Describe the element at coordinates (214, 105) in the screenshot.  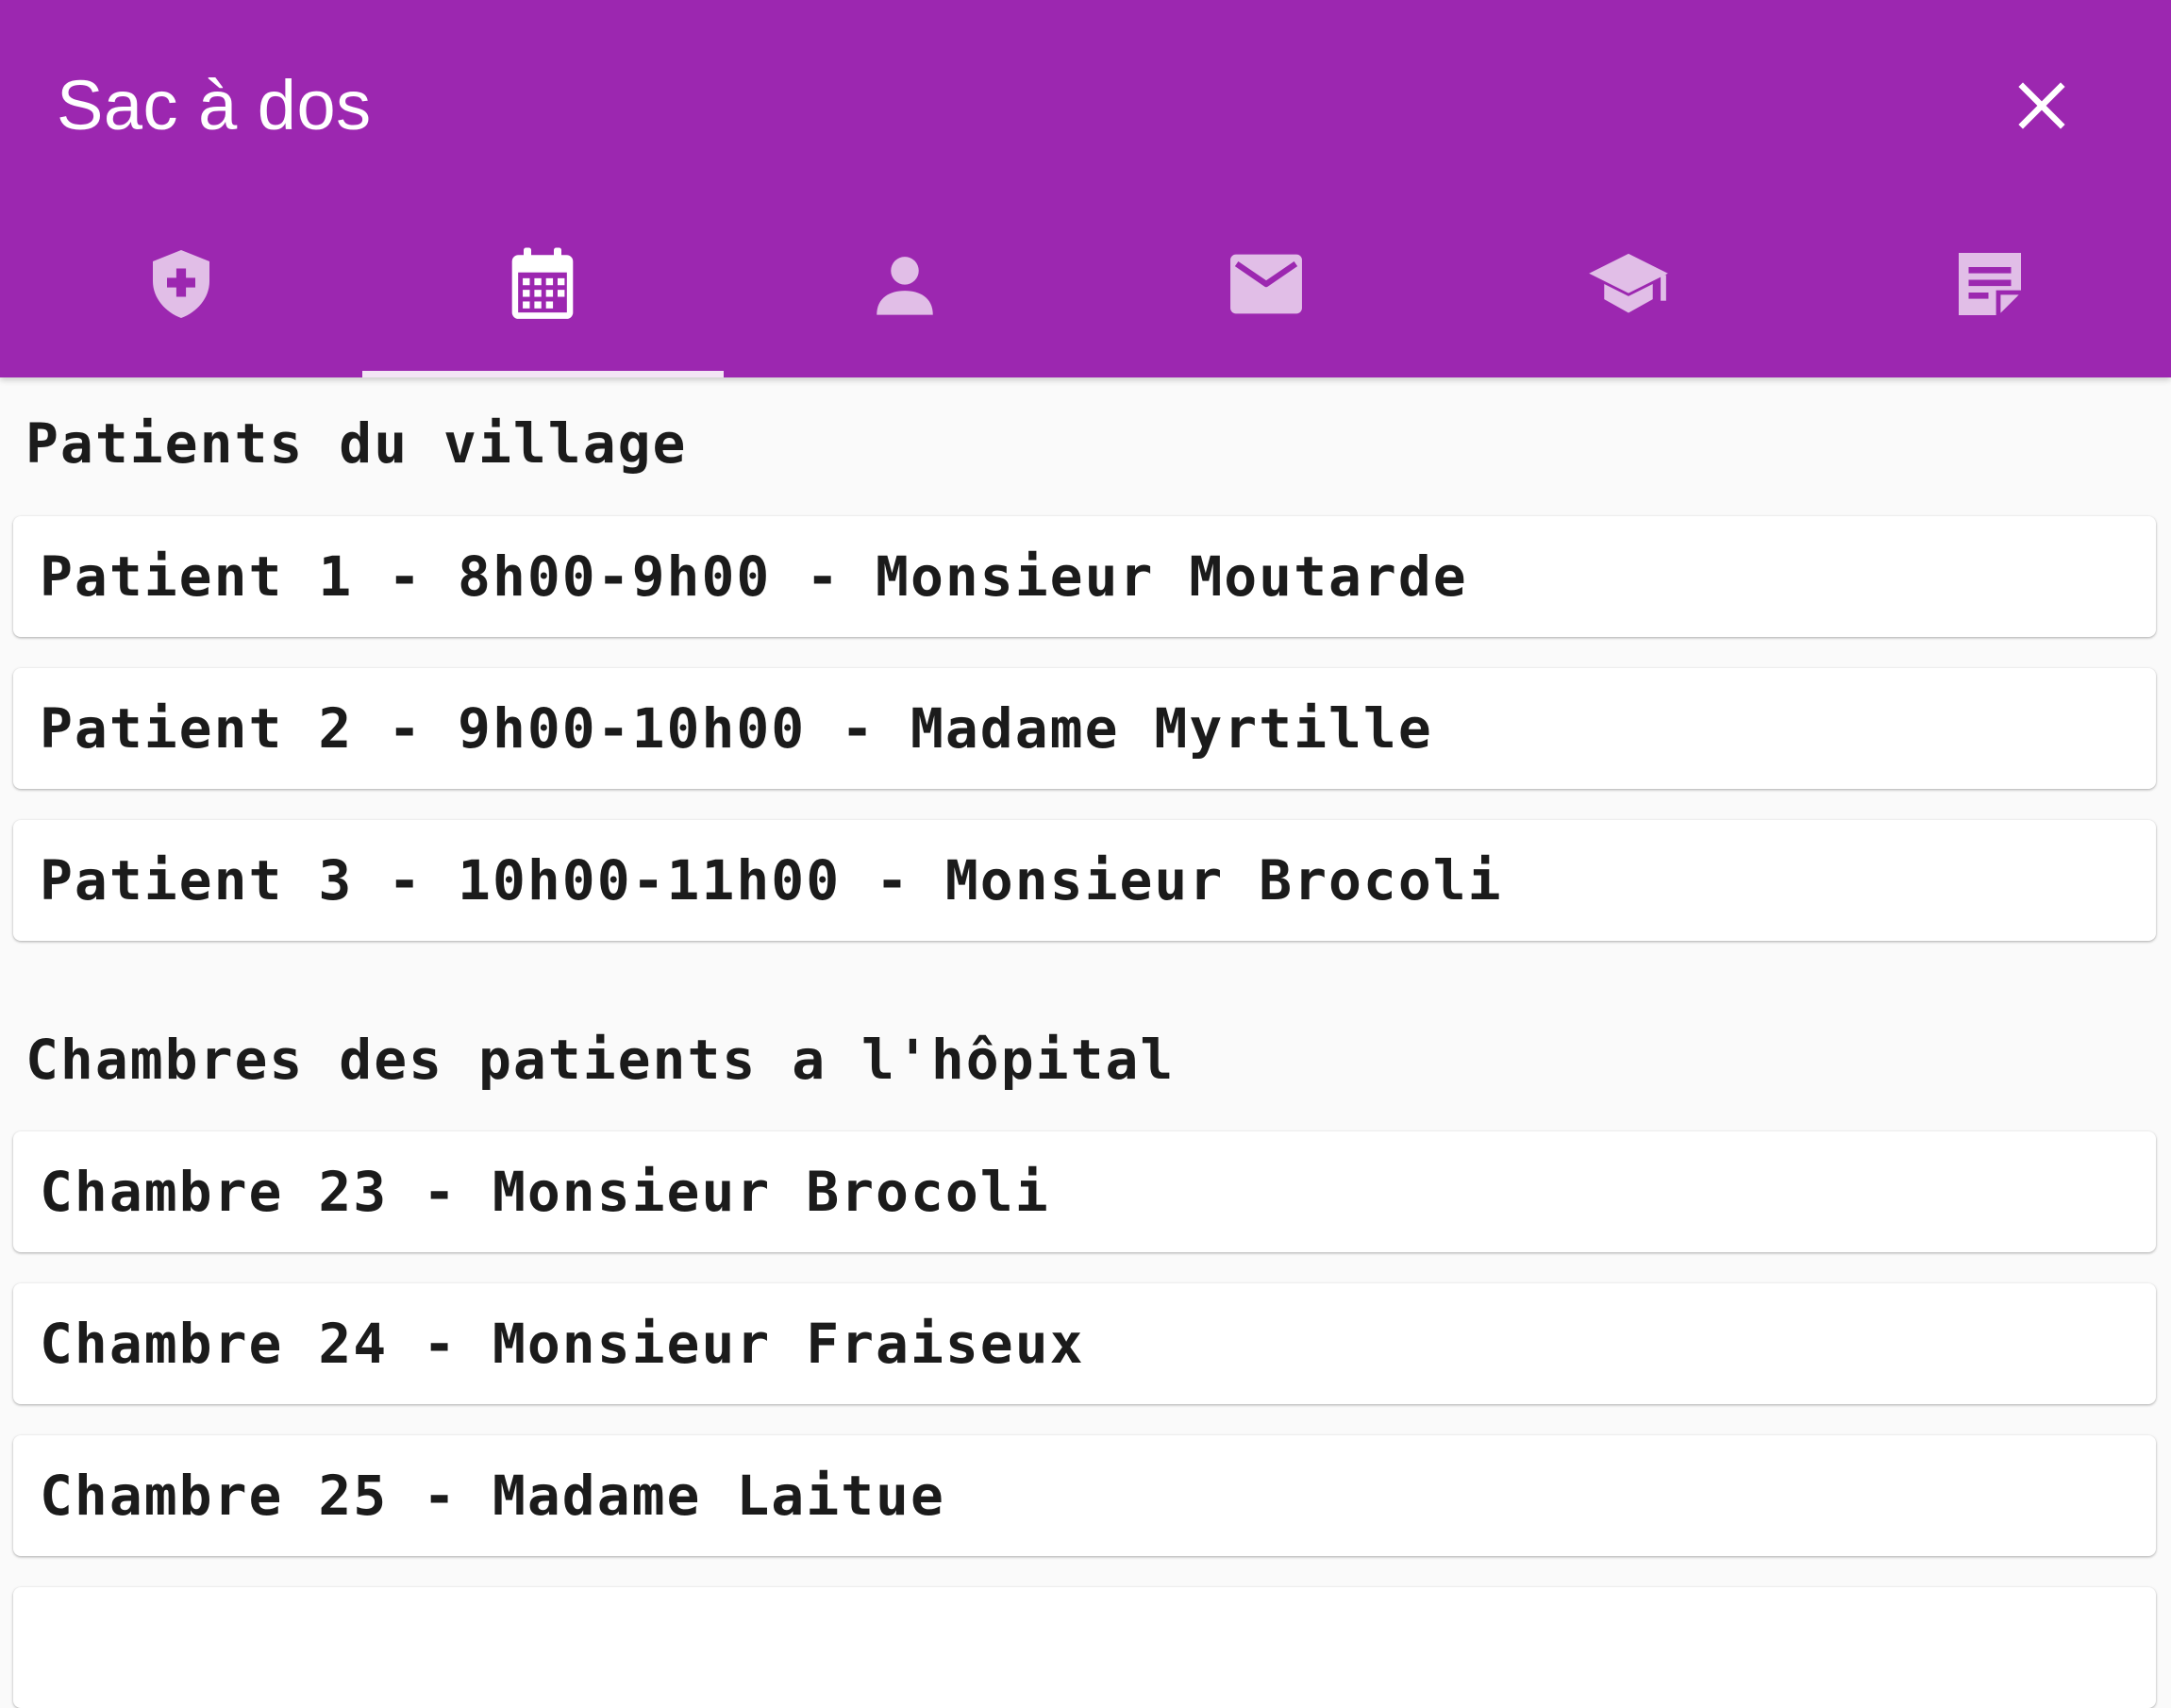
I see `page-title: Sac à dos` at that location.